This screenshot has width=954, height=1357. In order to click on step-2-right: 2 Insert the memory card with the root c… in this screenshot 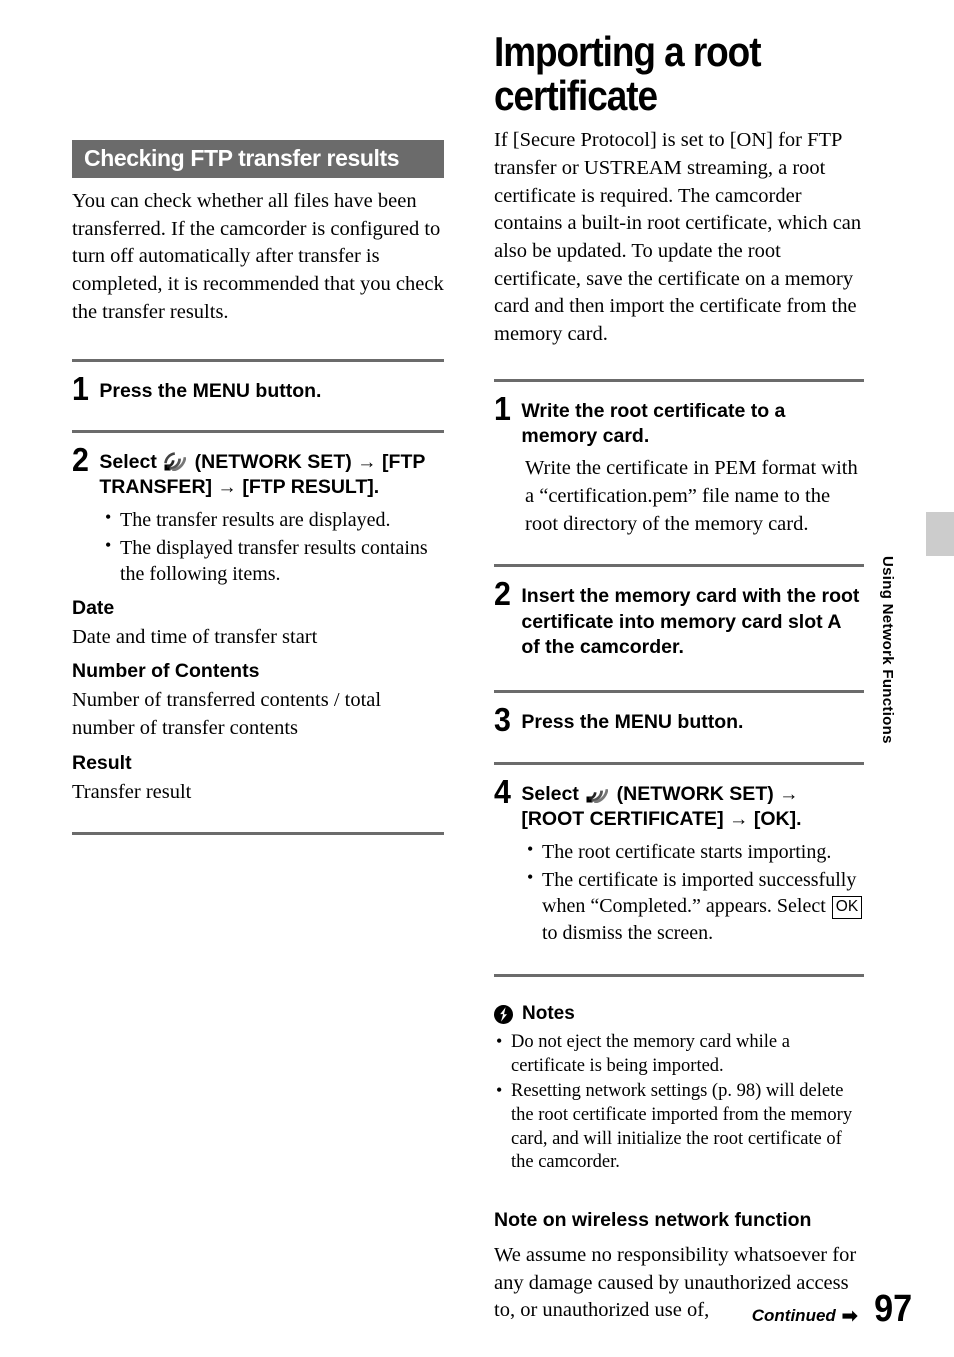, I will do `click(679, 617)`.